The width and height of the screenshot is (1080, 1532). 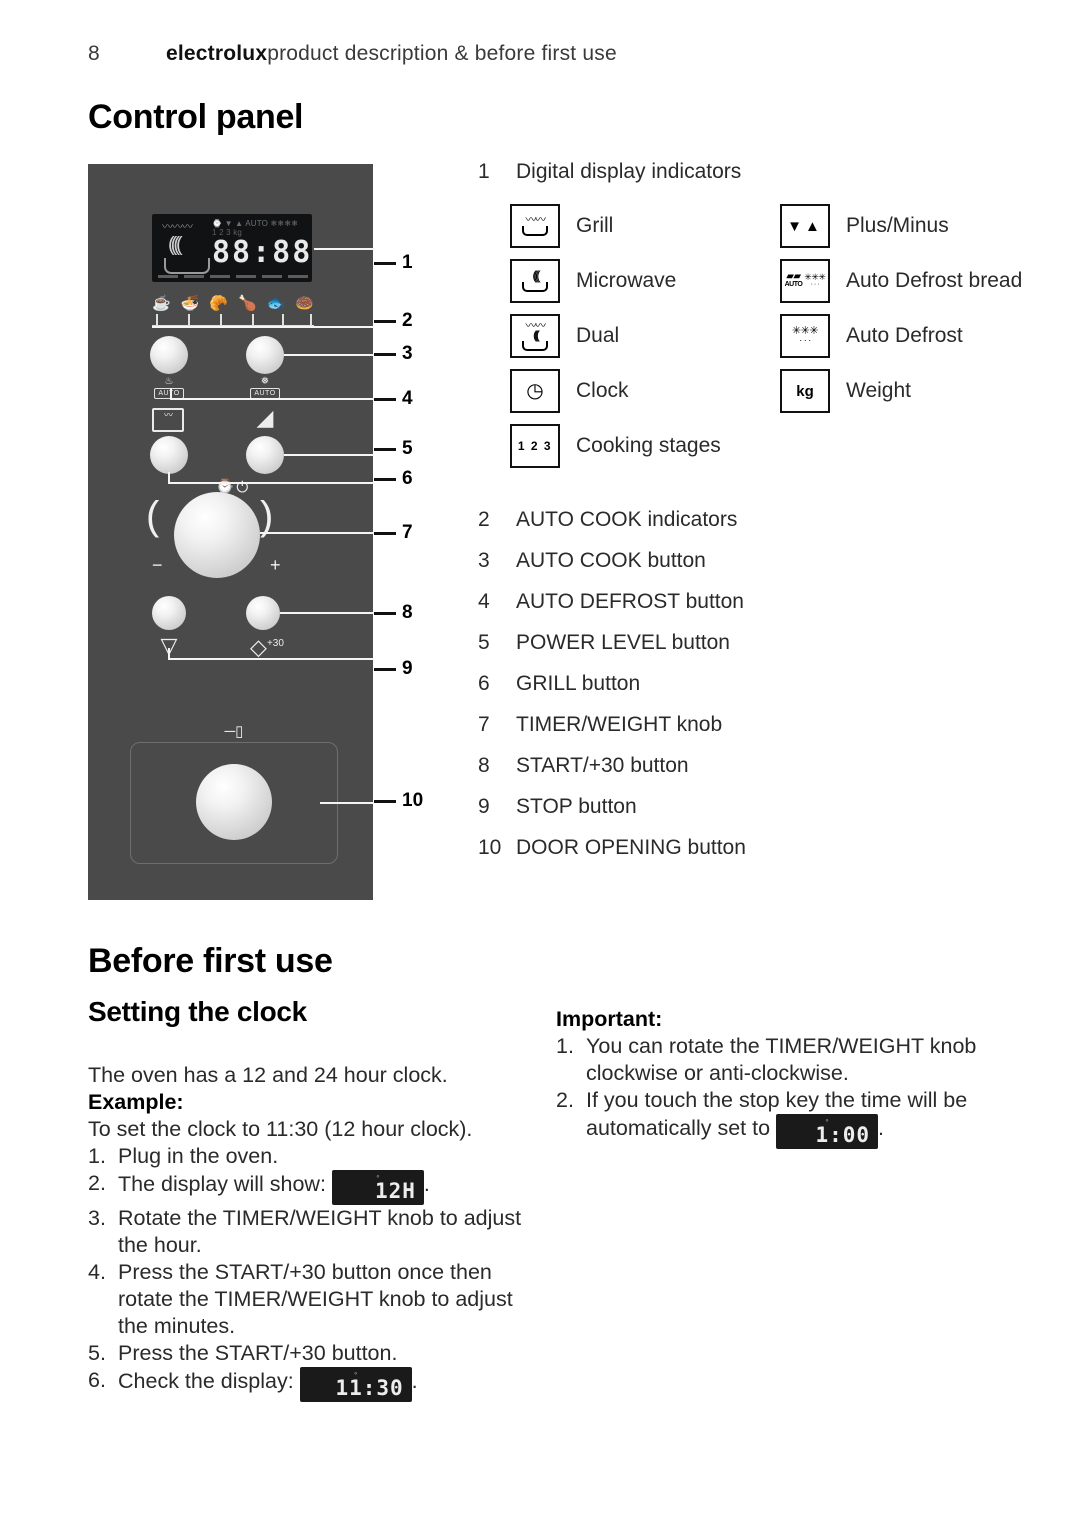 I want to click on callout-2: 2, so click(x=407, y=320).